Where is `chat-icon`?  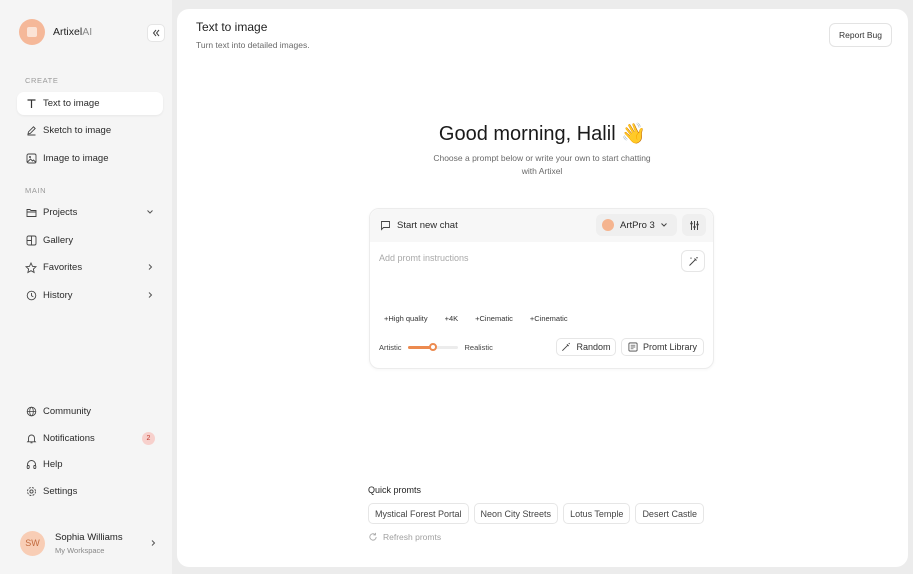
chat-icon is located at coordinates (385, 226).